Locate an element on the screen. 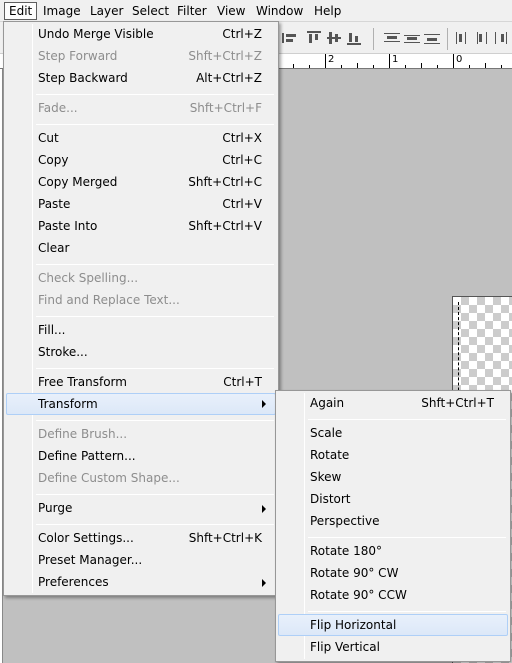 The height and width of the screenshot is (663, 512). menu-window: Window is located at coordinates (279, 11).